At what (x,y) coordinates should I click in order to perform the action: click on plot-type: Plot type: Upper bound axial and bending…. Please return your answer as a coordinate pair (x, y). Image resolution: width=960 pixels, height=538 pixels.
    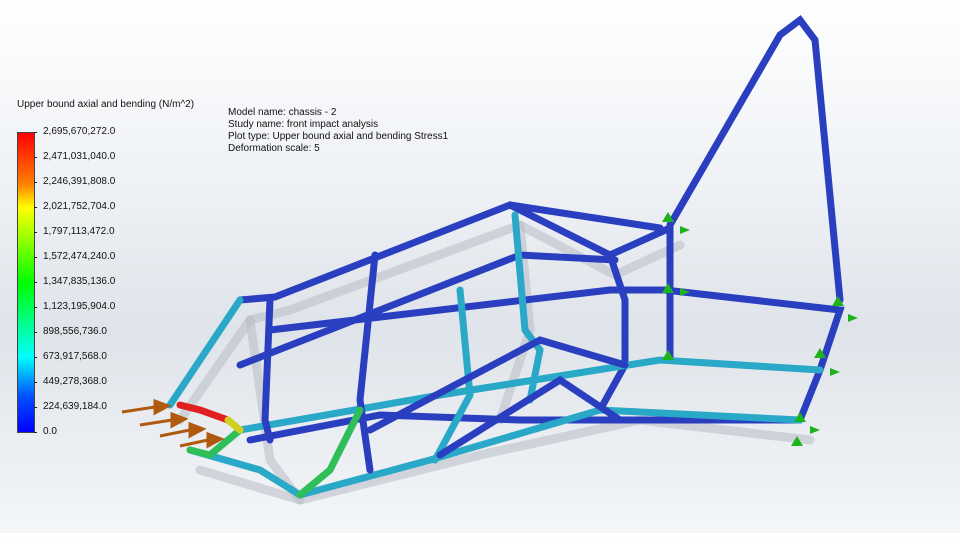
    Looking at the image, I should click on (338, 136).